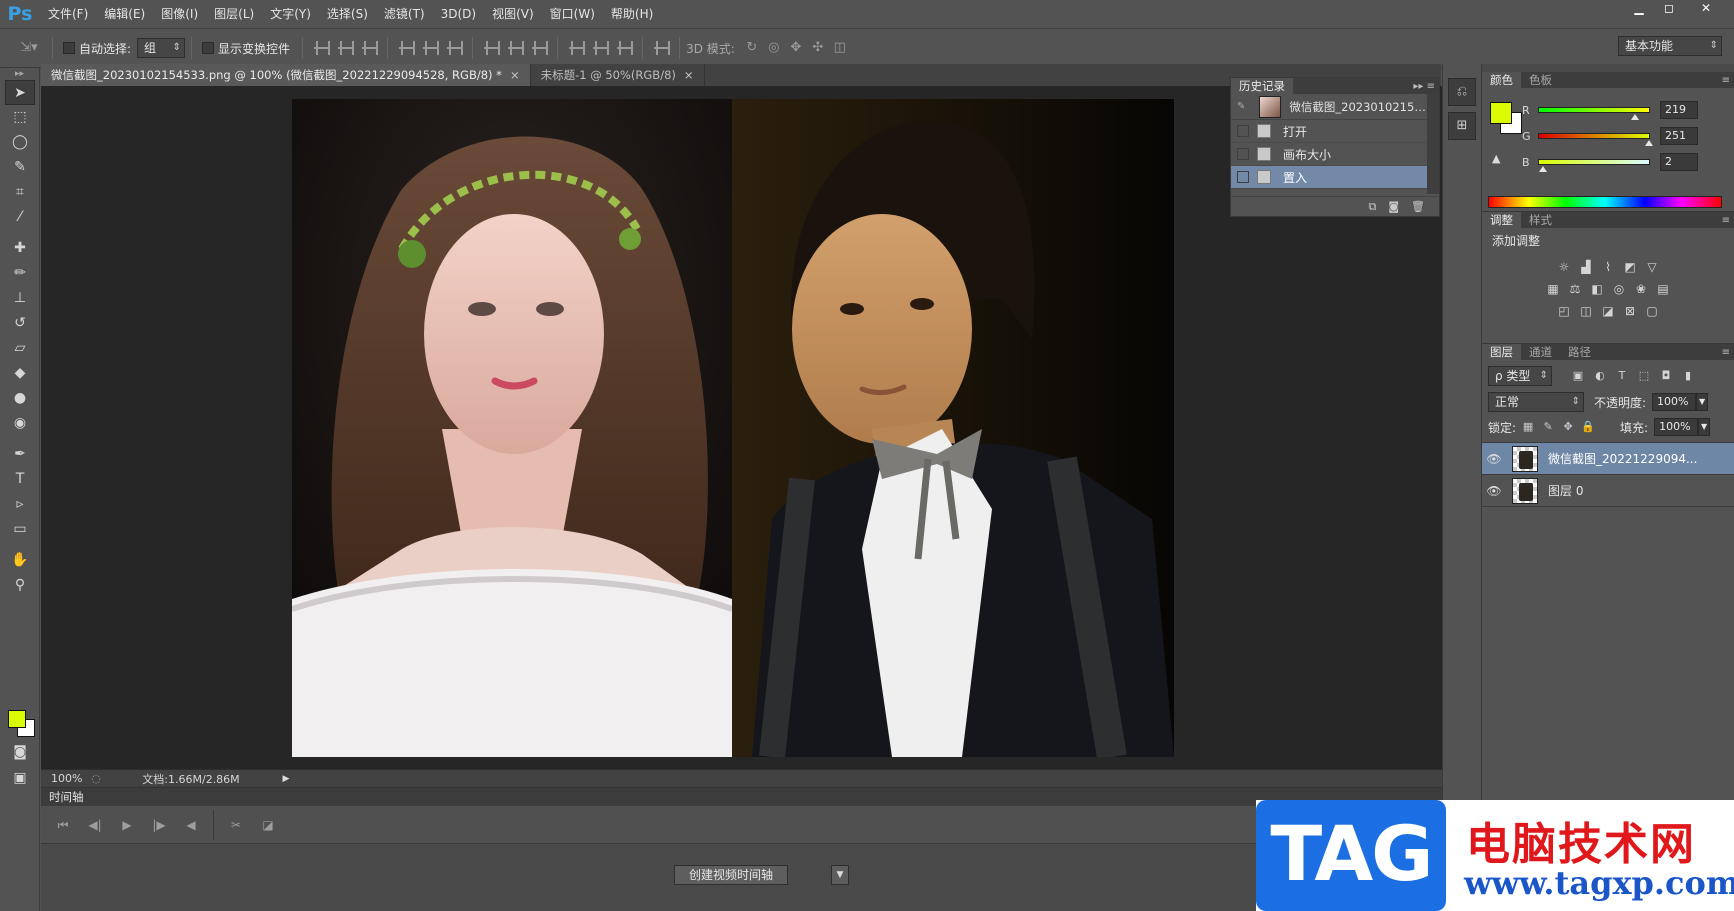 The image size is (1734, 911). What do you see at coordinates (1639, 8) in the screenshot?
I see `minimize-icon: ▁` at bounding box center [1639, 8].